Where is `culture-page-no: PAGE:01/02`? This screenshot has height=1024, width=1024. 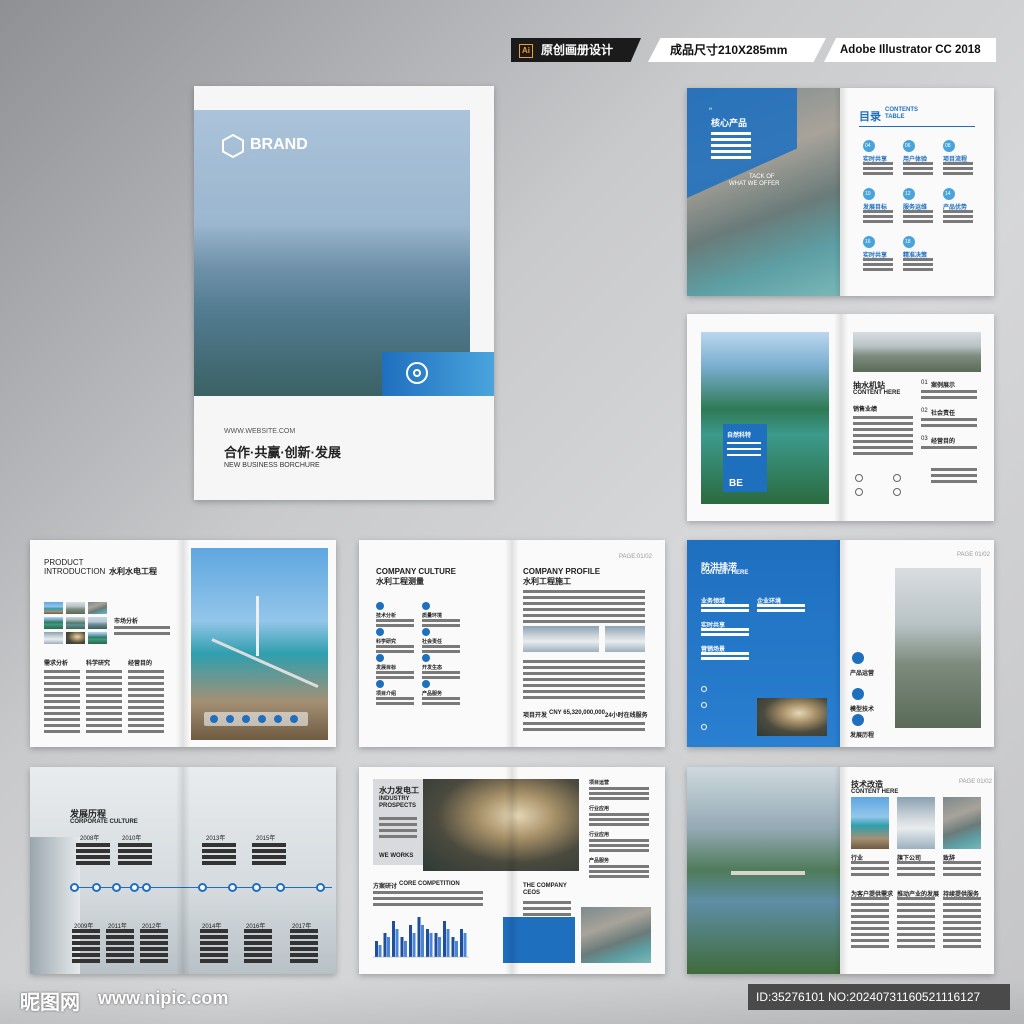
culture-page-no: PAGE:01/02 is located at coordinates (635, 557).